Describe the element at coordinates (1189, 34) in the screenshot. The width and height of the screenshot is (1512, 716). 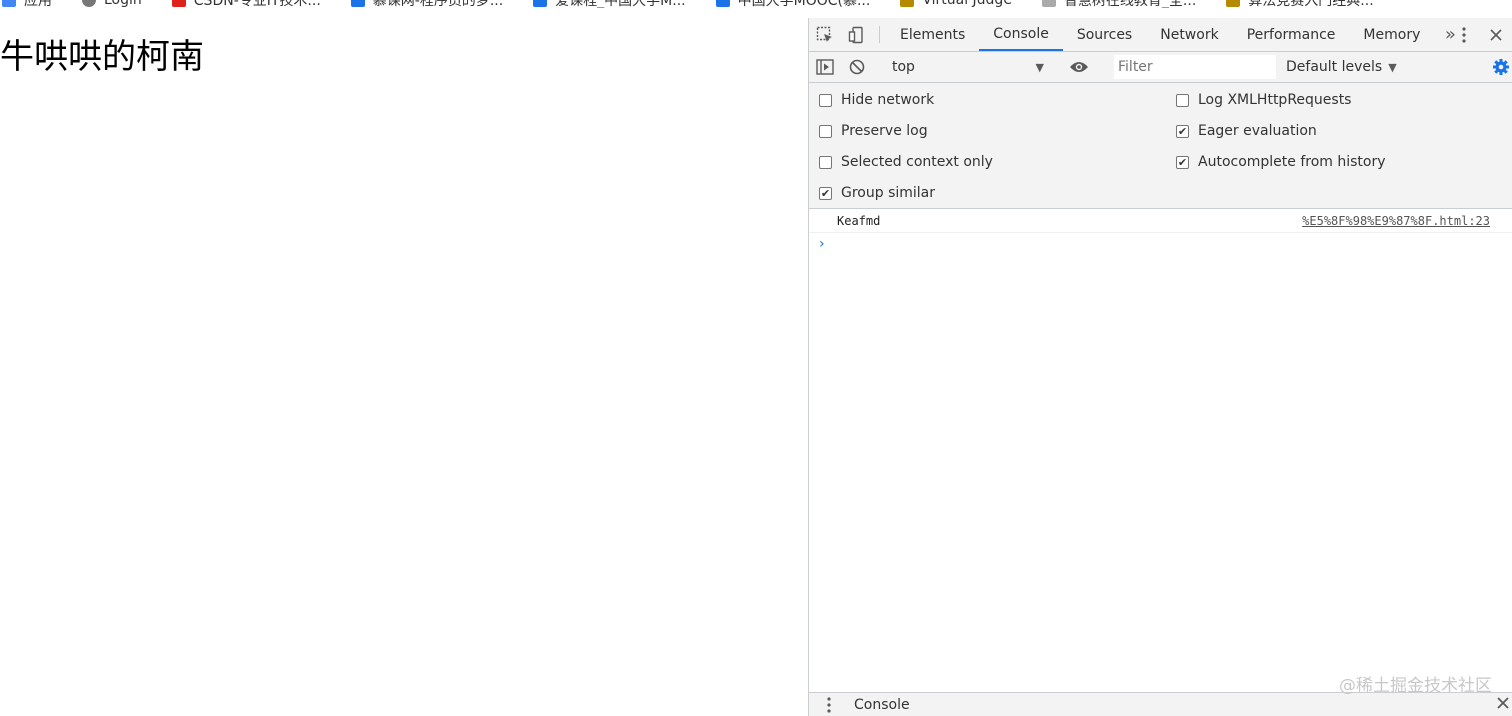
I see `tab-network: Network` at that location.